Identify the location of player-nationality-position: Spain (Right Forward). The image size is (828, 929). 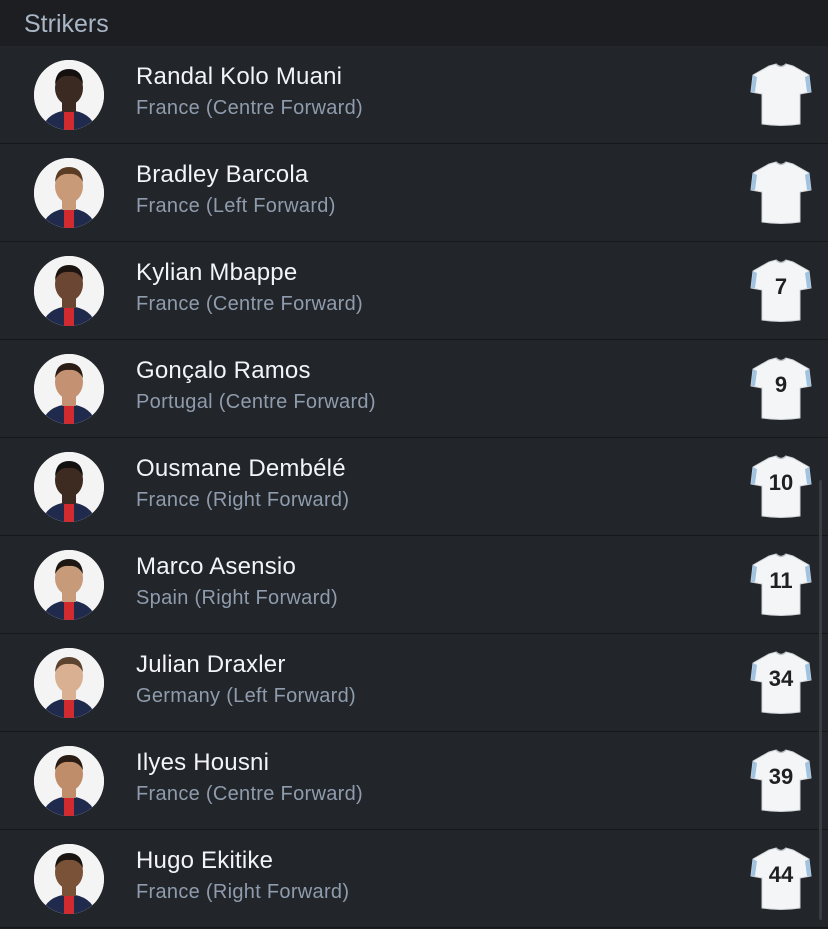
(237, 598).